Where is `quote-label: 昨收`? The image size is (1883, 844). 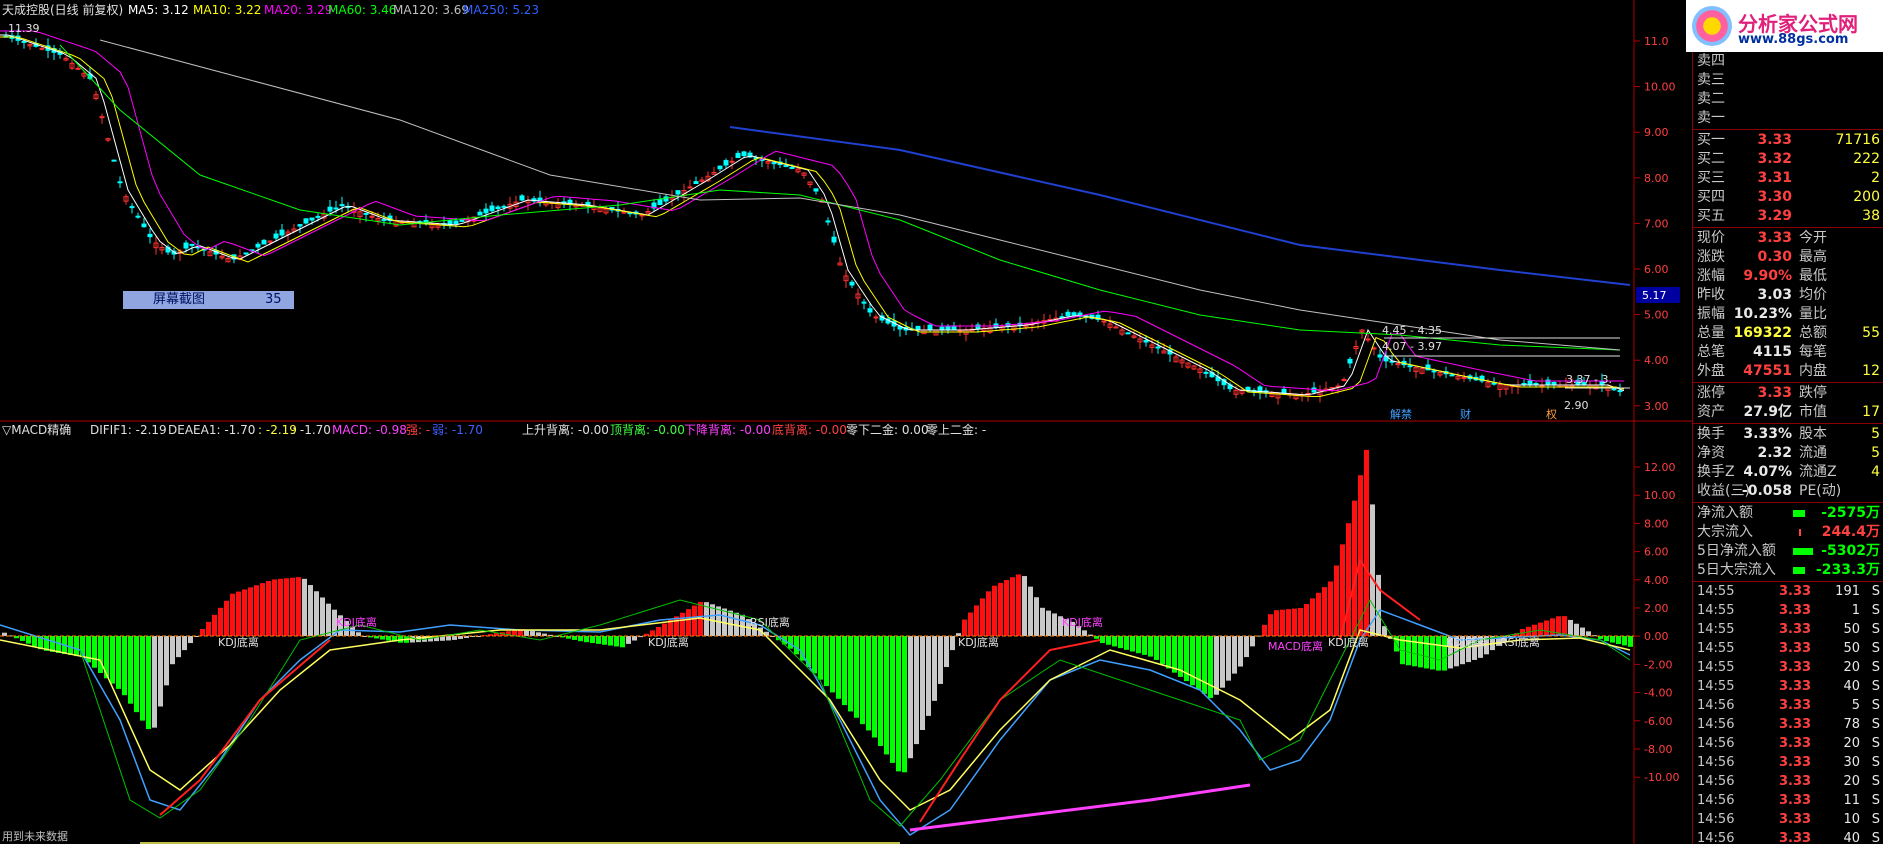
quote-label: 昨收 is located at coordinates (1711, 295).